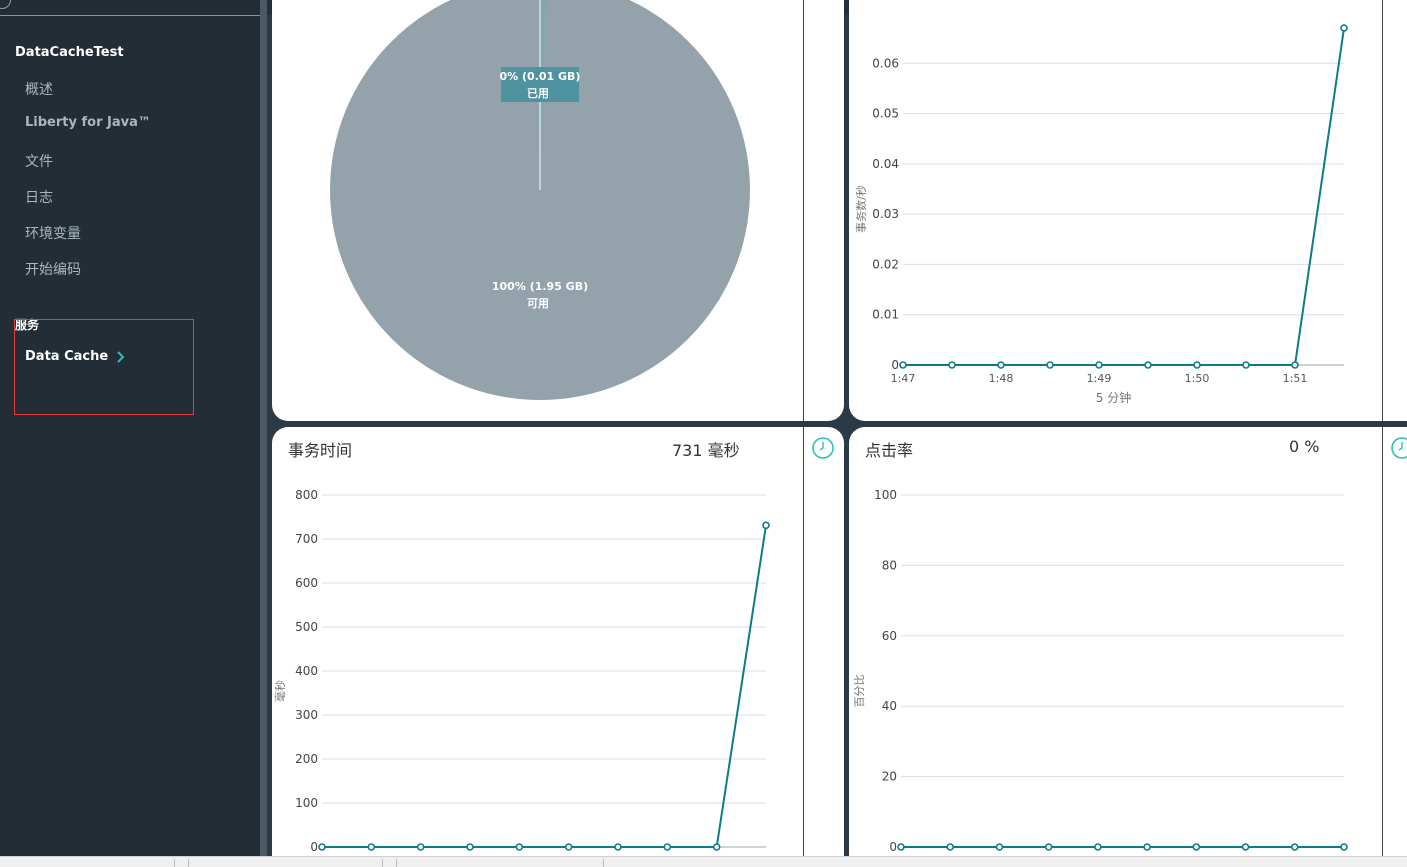  I want to click on pie-available-label: 100% (1.95 GB), so click(540, 286).